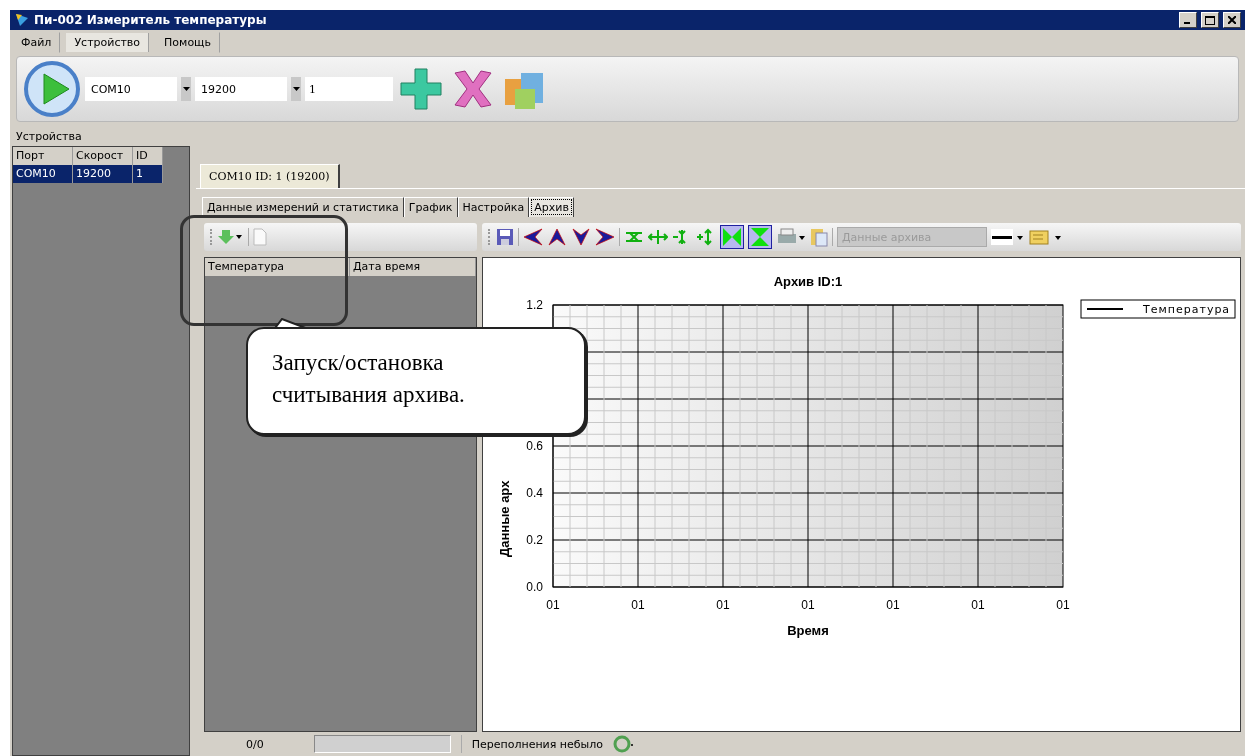 This screenshot has width=1245, height=756. What do you see at coordinates (231, 237) in the screenshot?
I see `download-icon` at bounding box center [231, 237].